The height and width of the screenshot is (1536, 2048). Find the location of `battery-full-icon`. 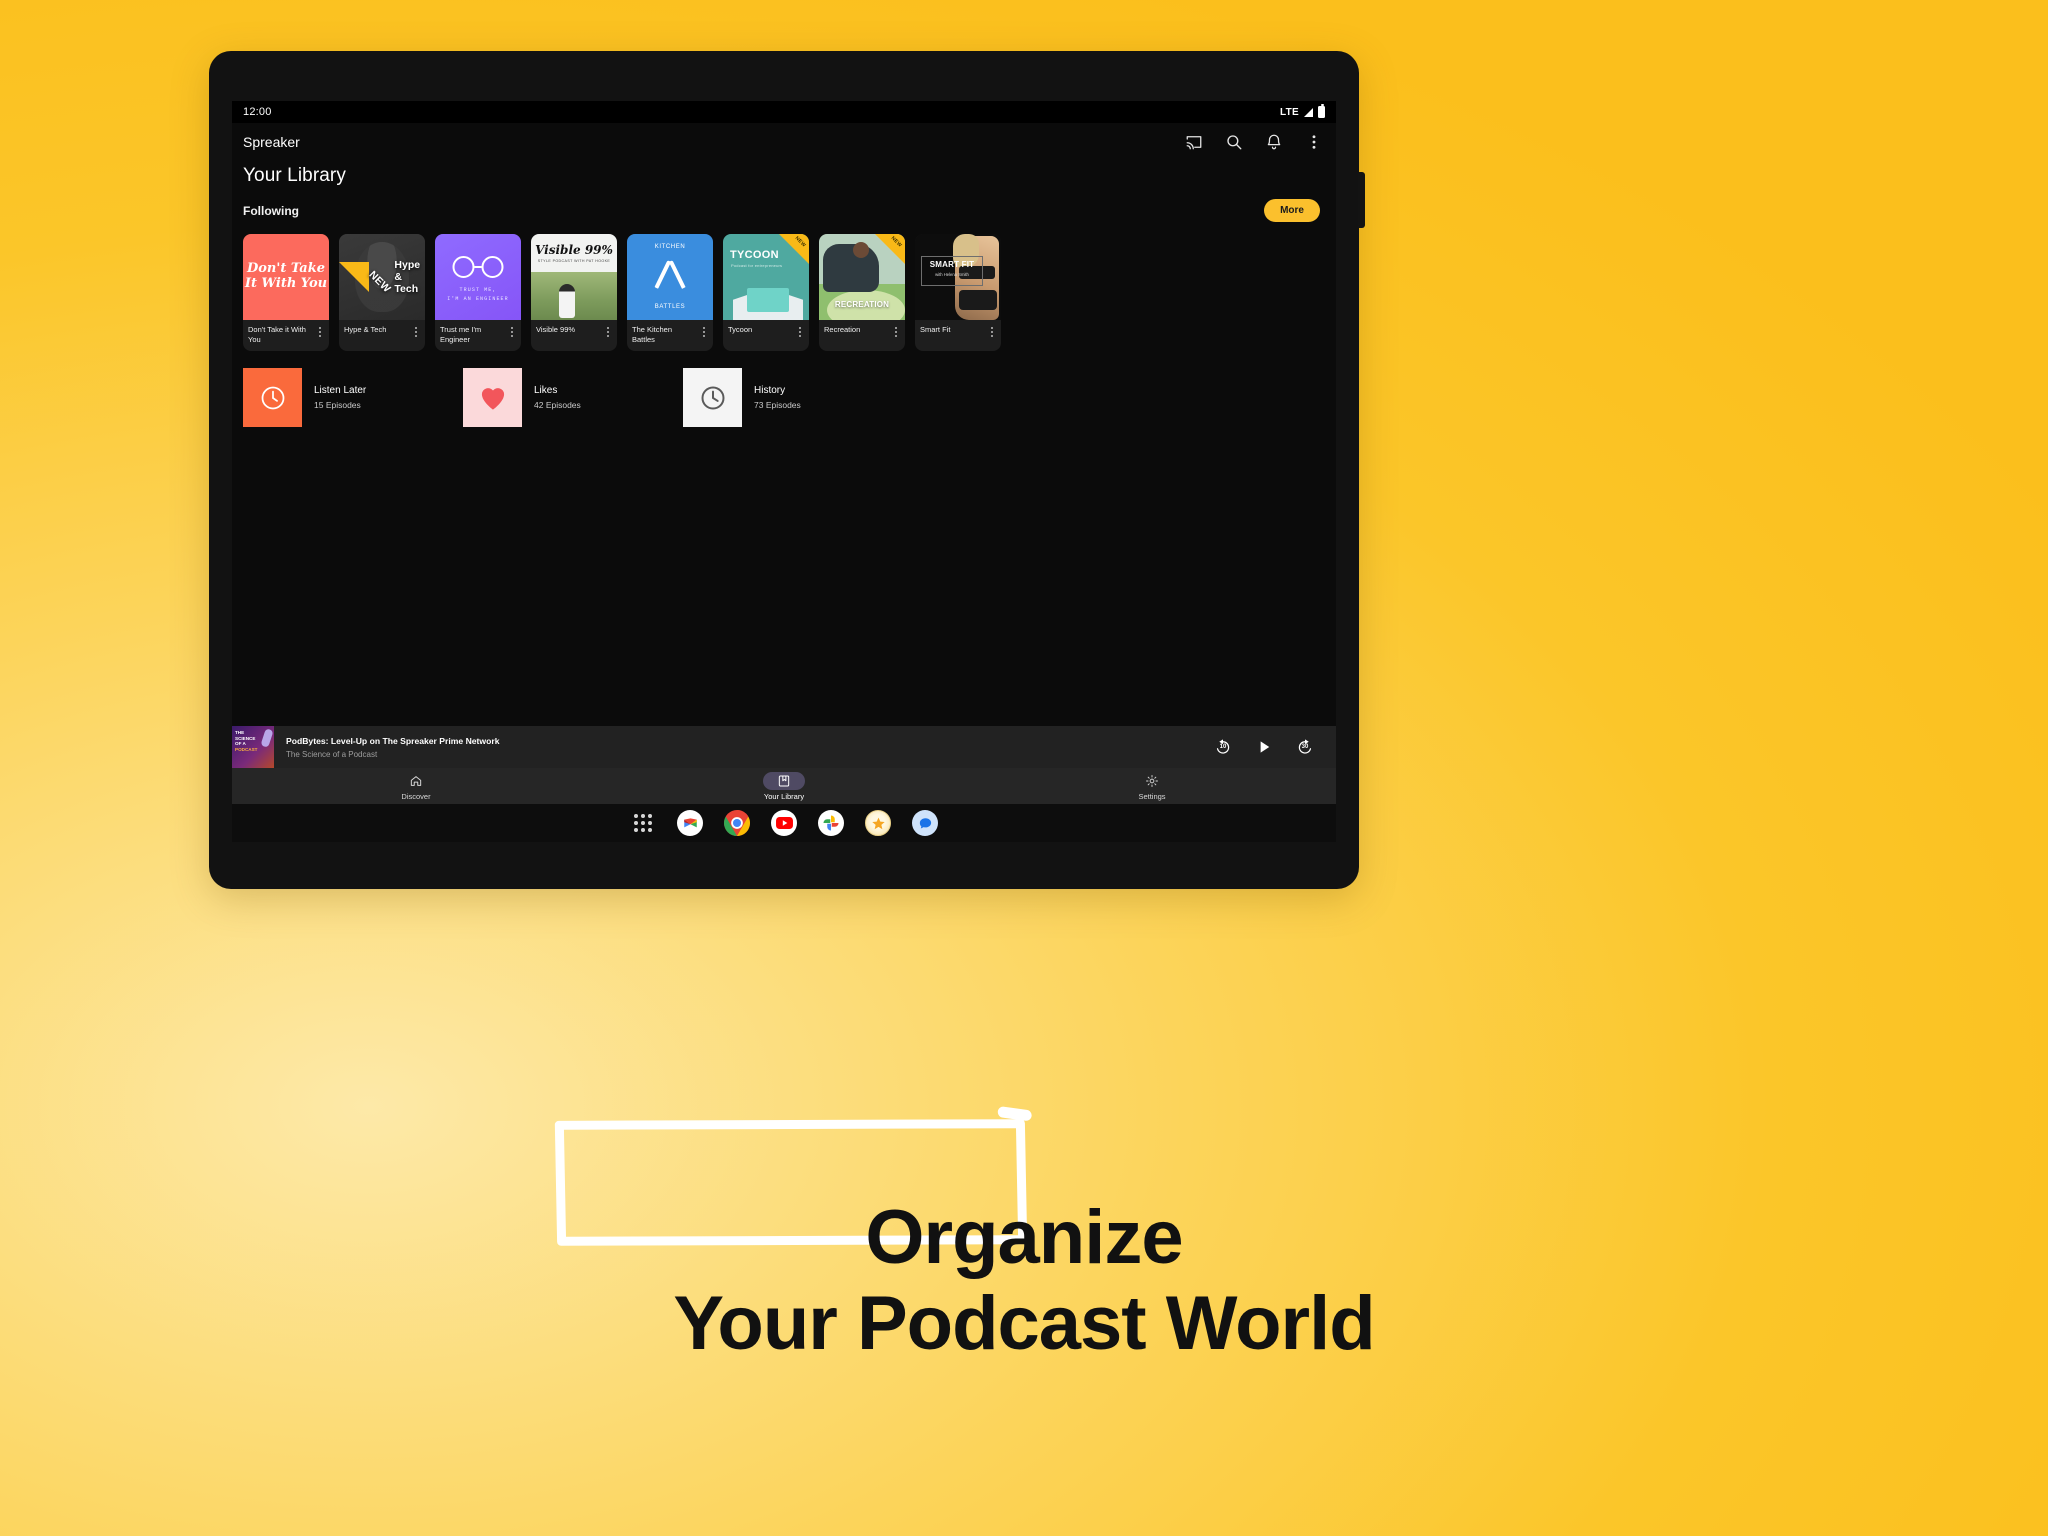

battery-full-icon is located at coordinates (1321, 111).